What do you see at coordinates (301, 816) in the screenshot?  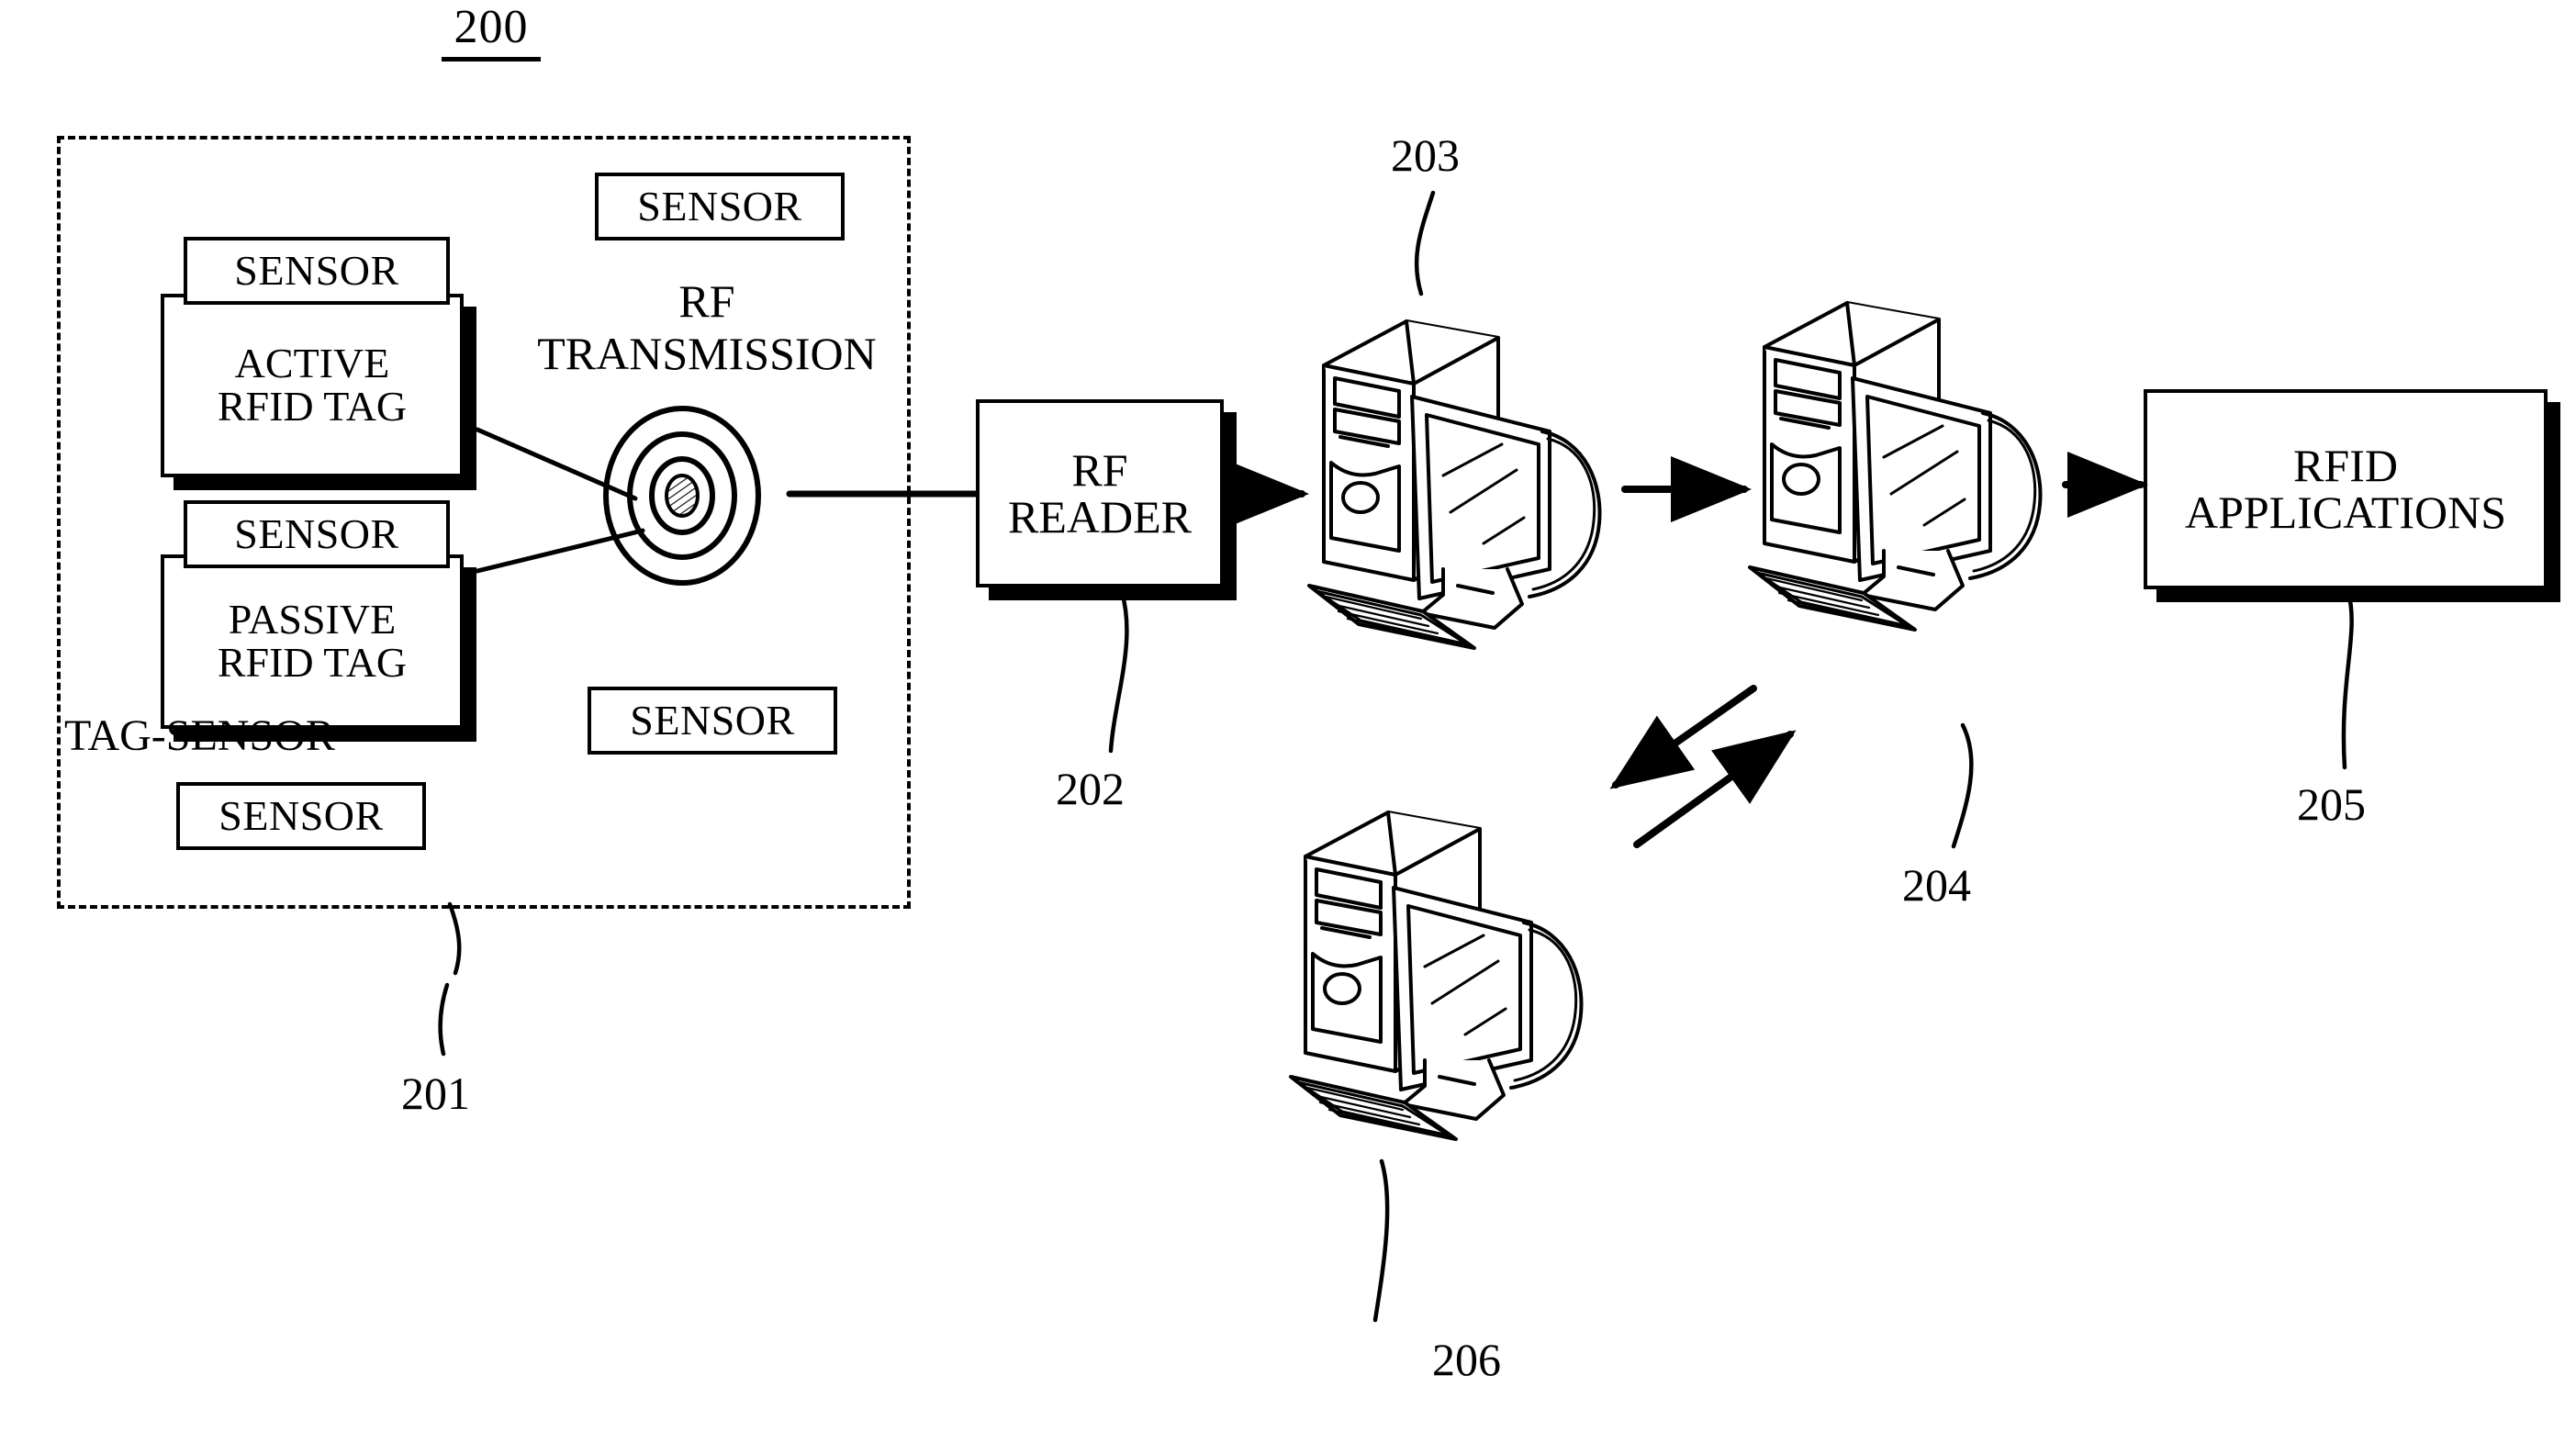 I see `sensor-box-bottom-left: SENSOR` at bounding box center [301, 816].